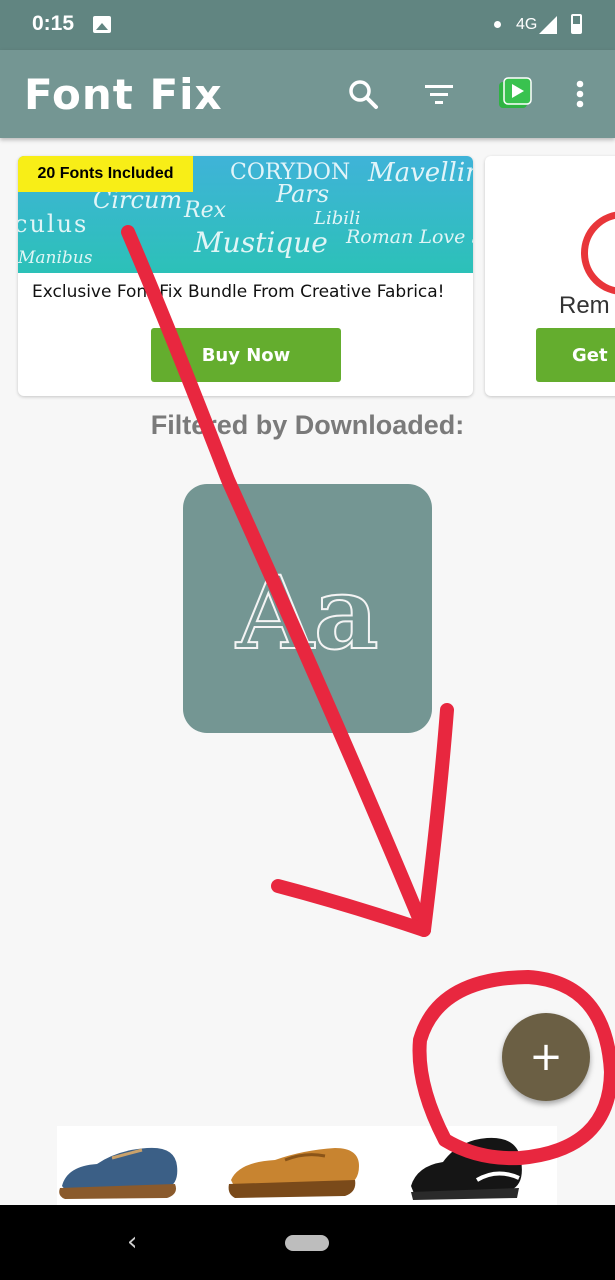 The image size is (615, 1280). Describe the element at coordinates (420, 173) in the screenshot. I see `banner-word: Mavellime` at that location.